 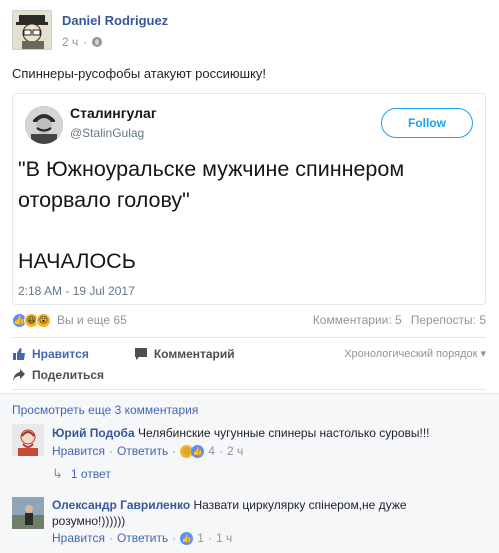 I want to click on comment-text-continued: розумно!)))))), so click(x=89, y=521).